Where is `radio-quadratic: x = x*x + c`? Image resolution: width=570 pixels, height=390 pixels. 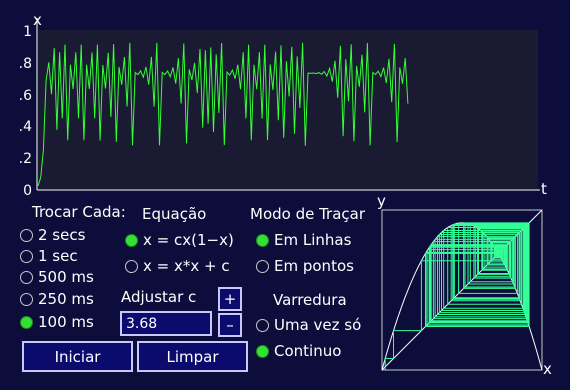
radio-quadratic: x = x*x + c is located at coordinates (177, 266).